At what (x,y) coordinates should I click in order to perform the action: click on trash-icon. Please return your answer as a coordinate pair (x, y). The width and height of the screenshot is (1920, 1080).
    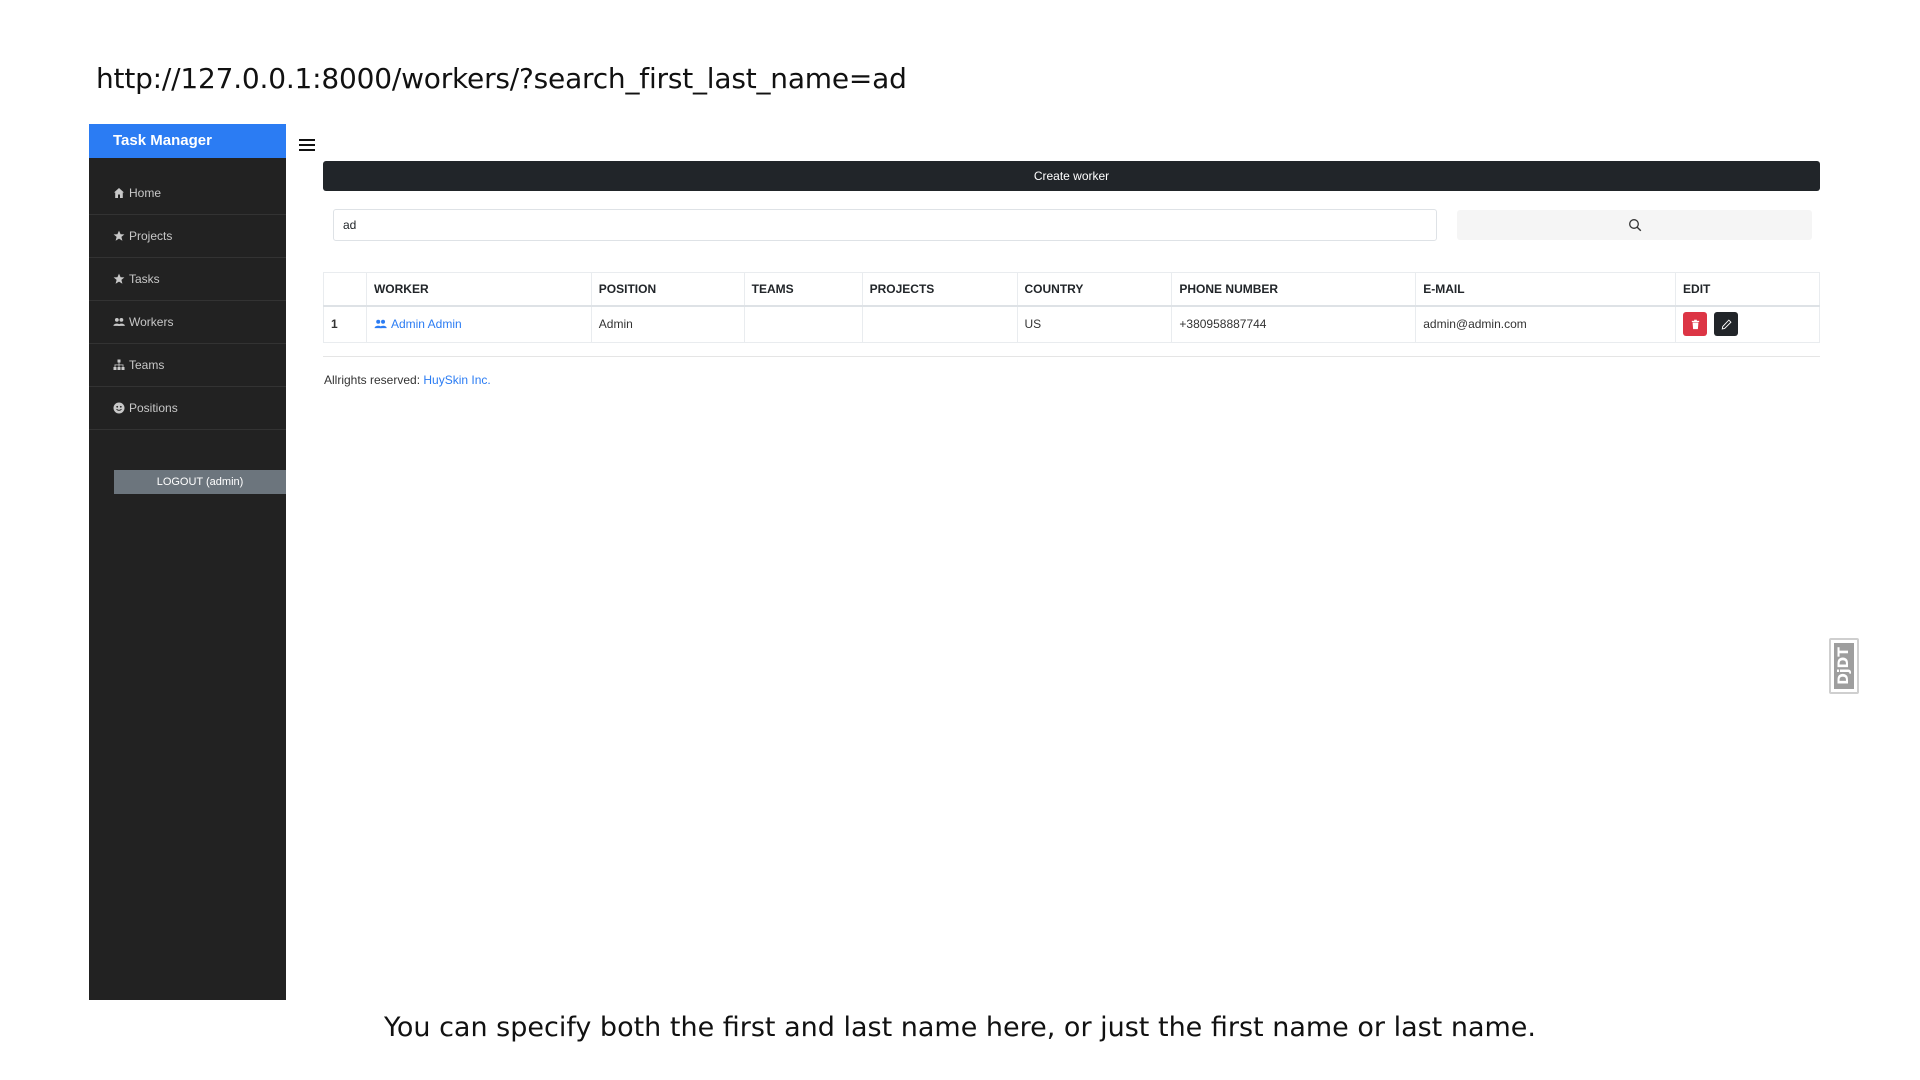
    Looking at the image, I should click on (1695, 324).